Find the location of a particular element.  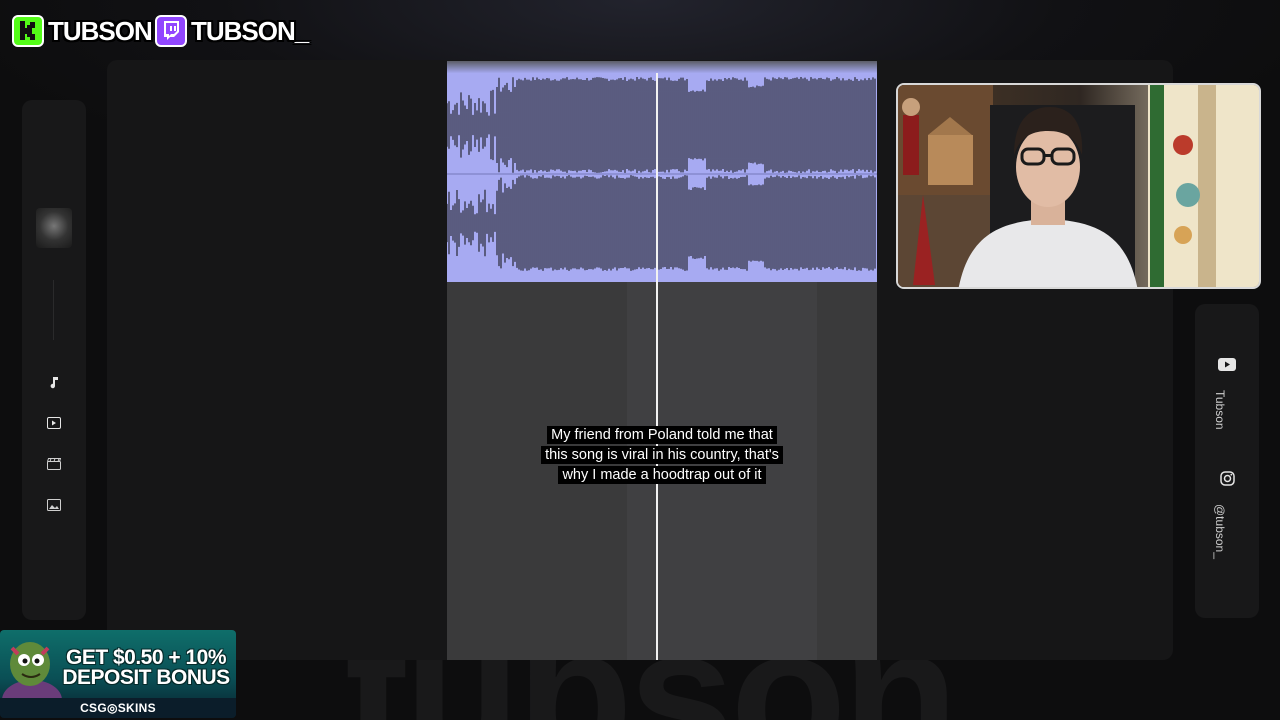

playhead is located at coordinates (657, 366).